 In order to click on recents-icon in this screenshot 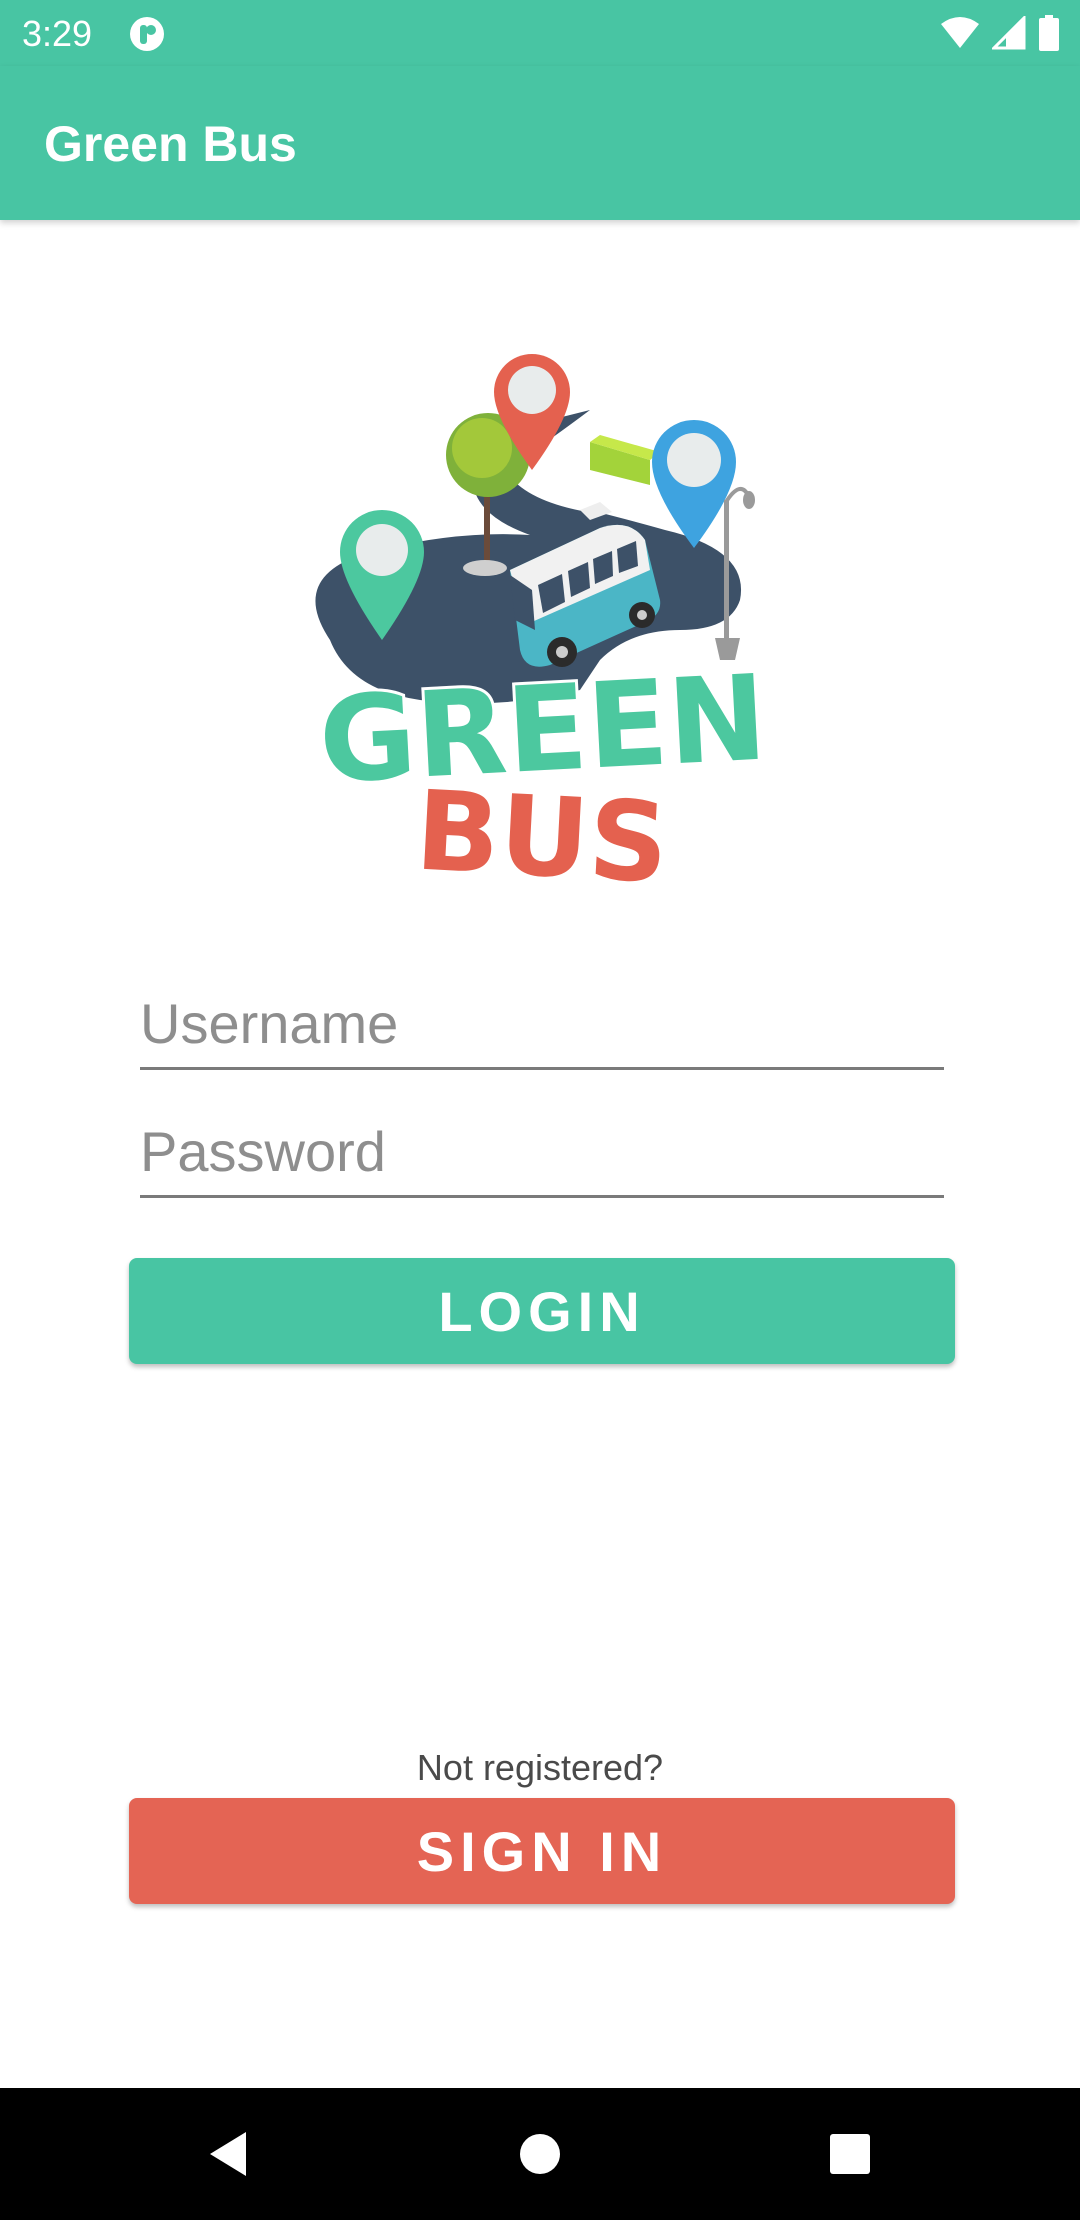, I will do `click(850, 2154)`.